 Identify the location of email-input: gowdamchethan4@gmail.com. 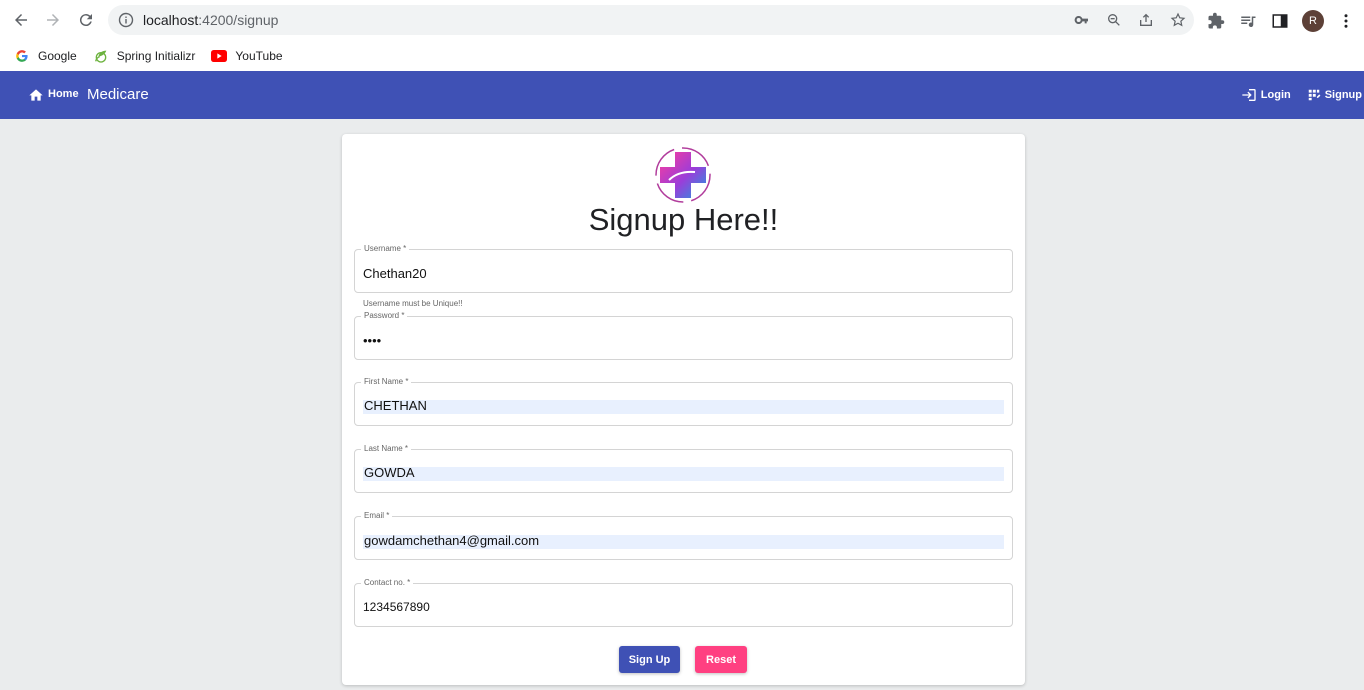
(683, 541).